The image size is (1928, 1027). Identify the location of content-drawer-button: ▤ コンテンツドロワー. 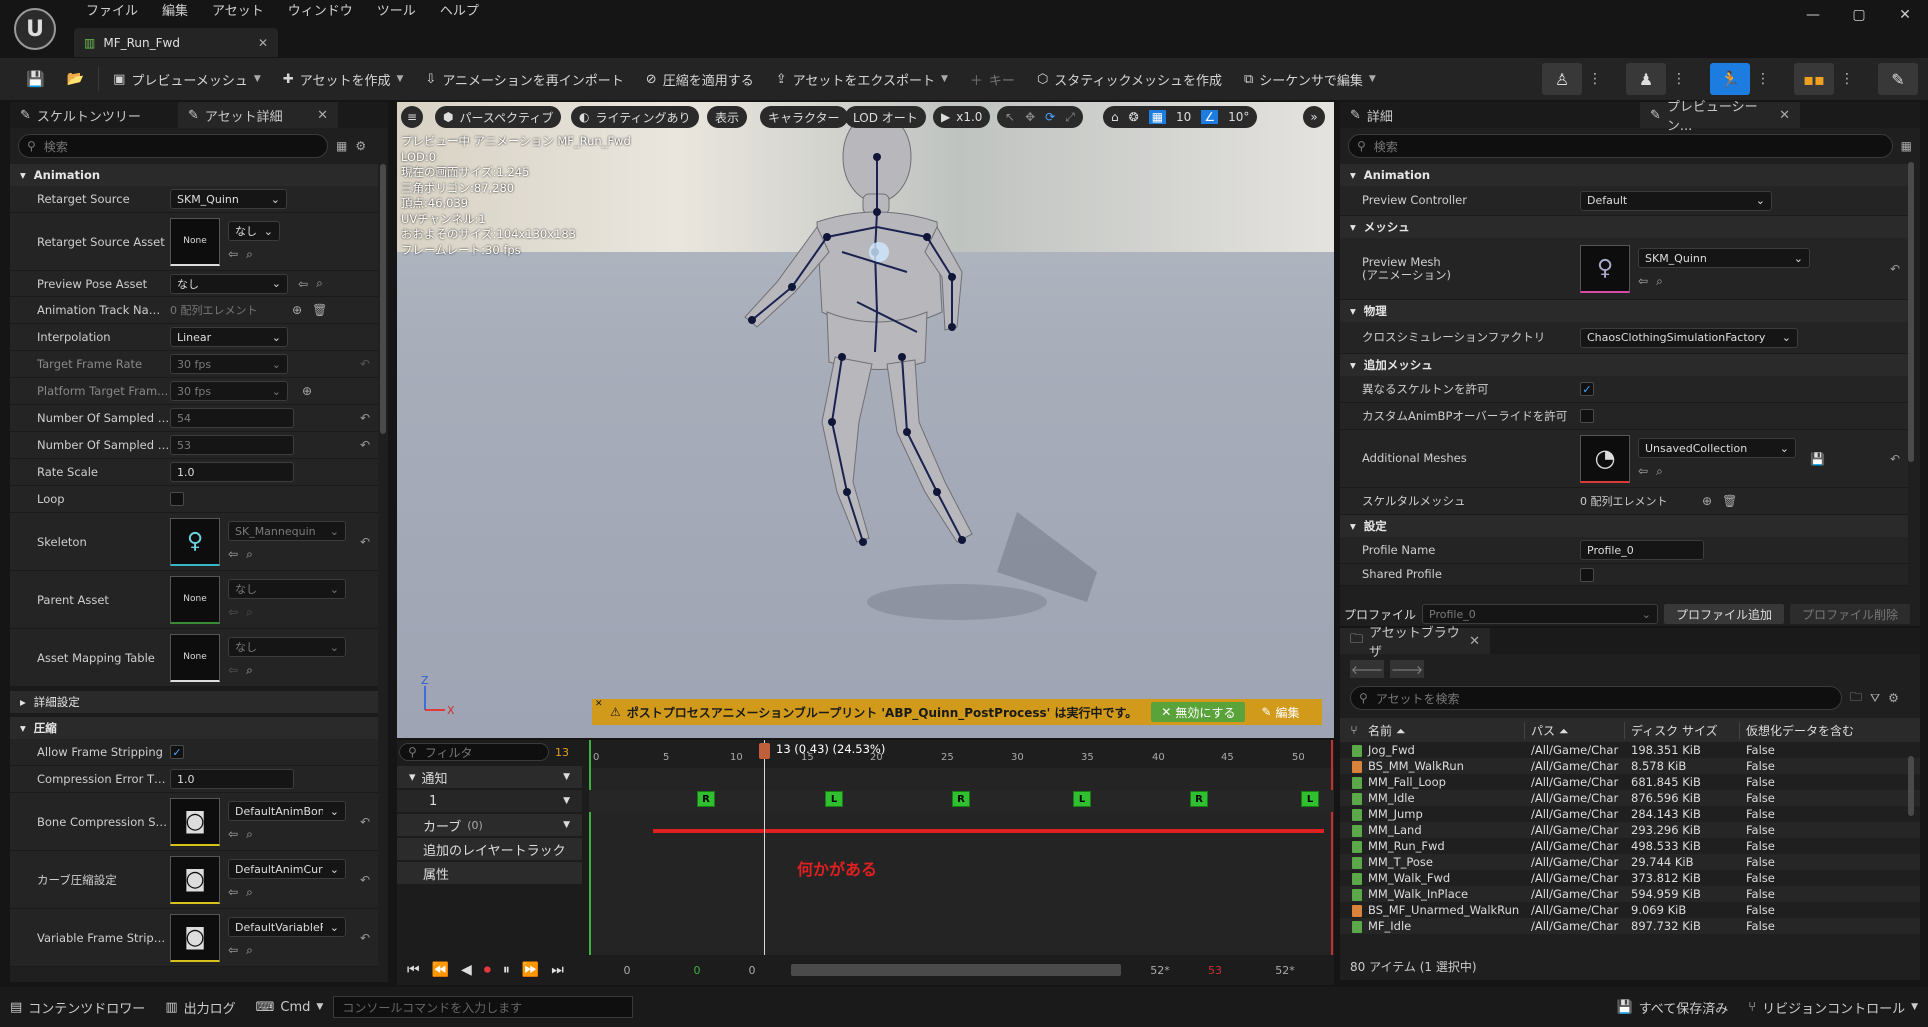
(77, 1007).